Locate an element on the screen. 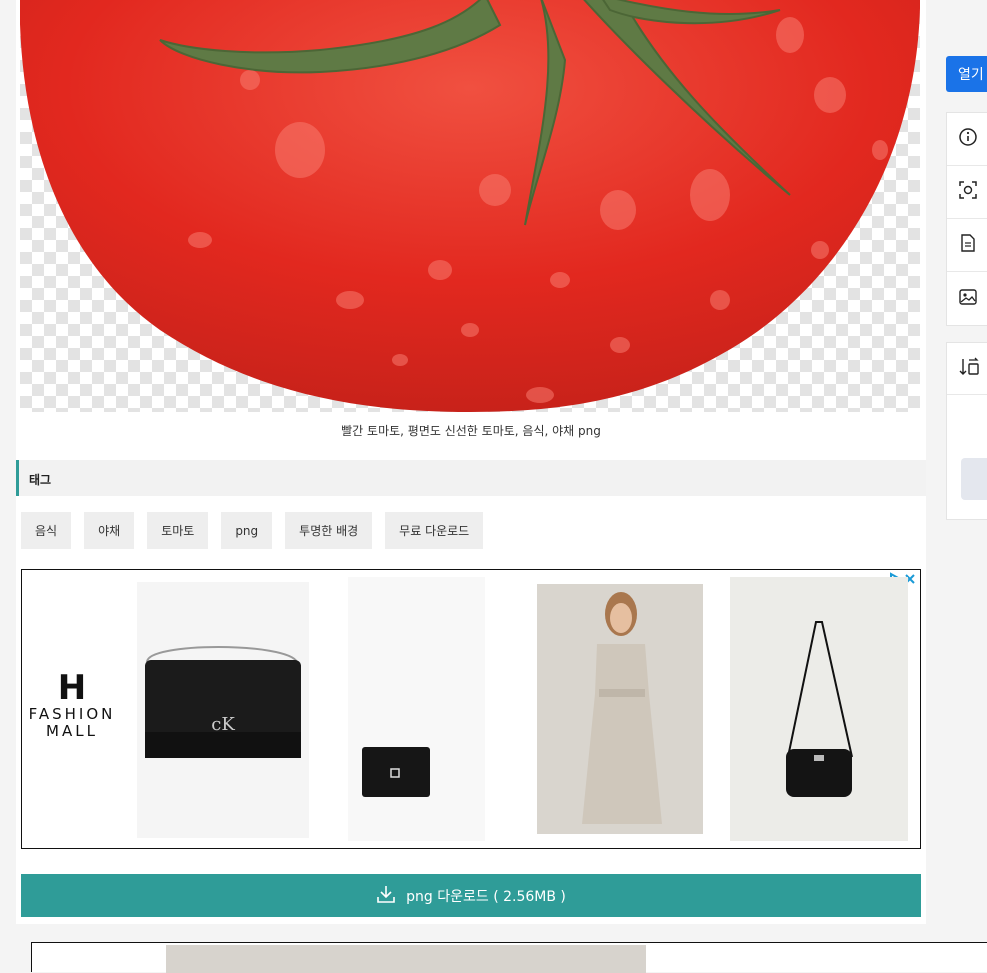  tag-tomato: 토마토 is located at coordinates (178, 530).